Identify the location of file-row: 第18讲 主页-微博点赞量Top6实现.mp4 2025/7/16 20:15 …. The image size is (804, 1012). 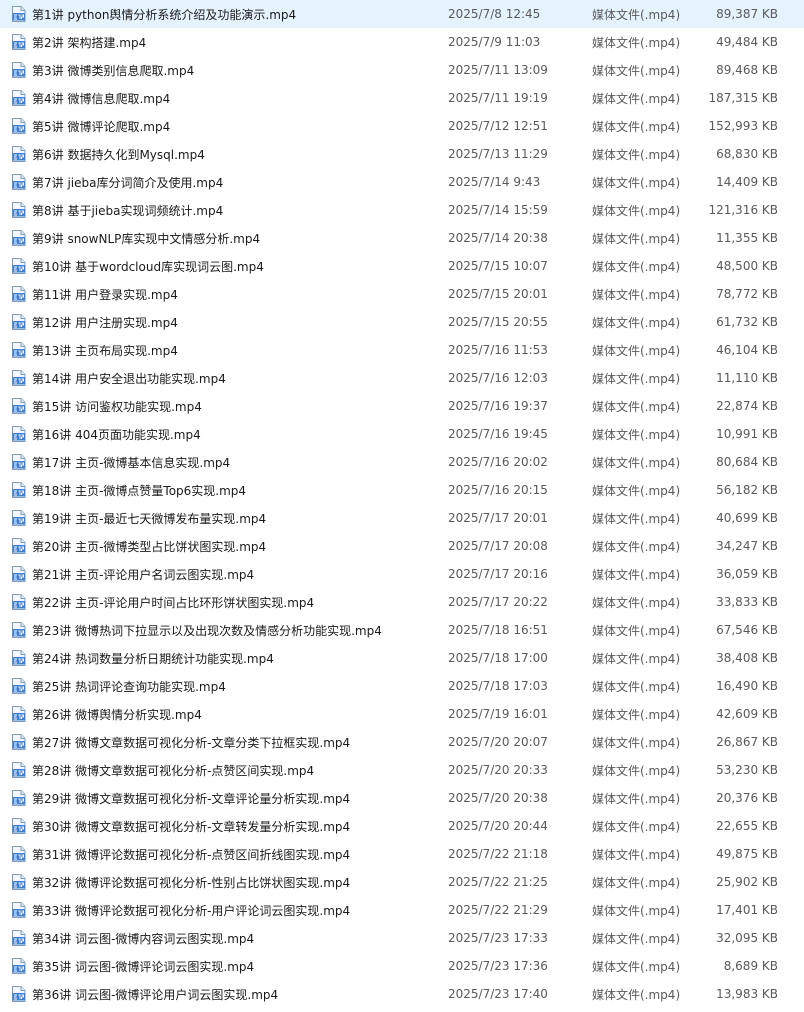
(402, 490).